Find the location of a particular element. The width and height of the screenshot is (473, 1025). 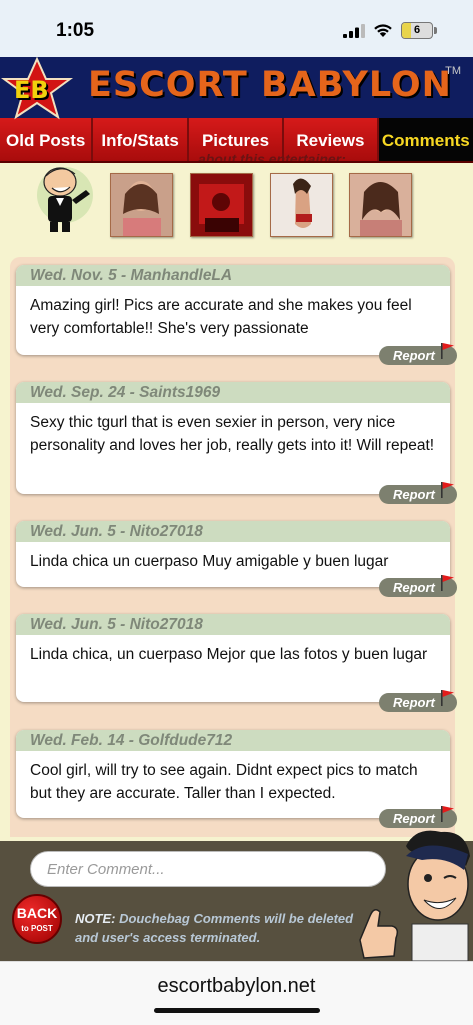

subheading: about this entertainer: is located at coordinates (272, 159).